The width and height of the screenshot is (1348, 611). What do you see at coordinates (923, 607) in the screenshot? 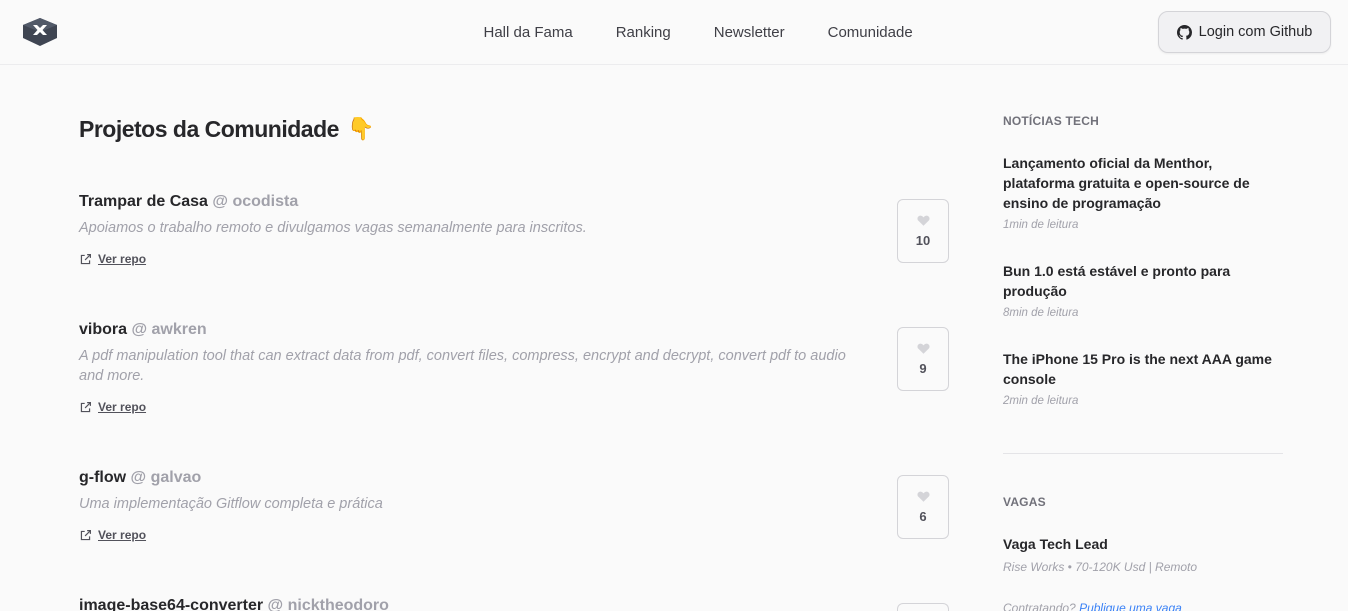
I see `like-button` at bounding box center [923, 607].